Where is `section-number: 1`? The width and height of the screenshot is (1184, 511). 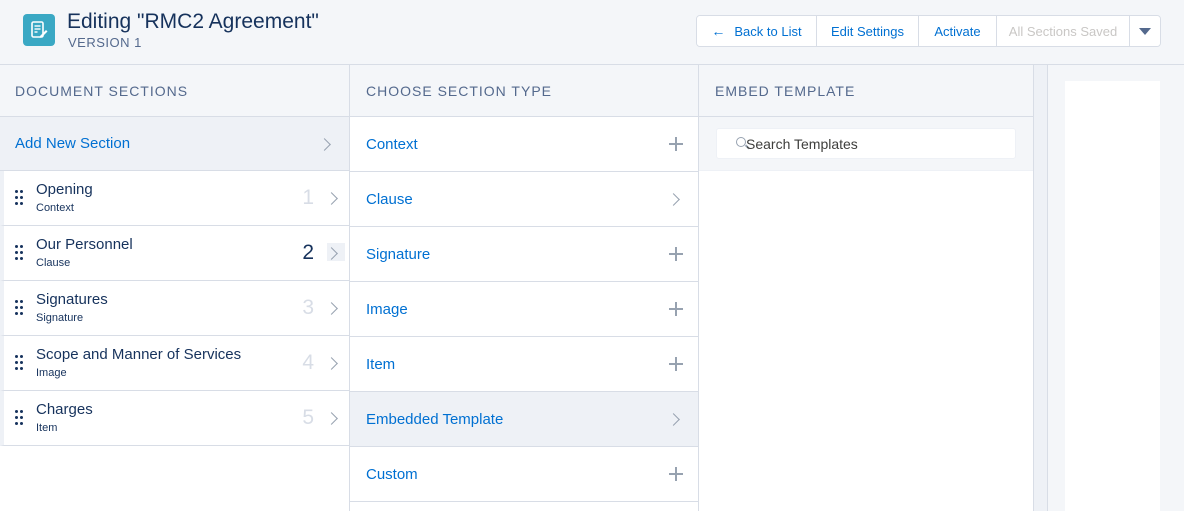 section-number: 1 is located at coordinates (308, 197).